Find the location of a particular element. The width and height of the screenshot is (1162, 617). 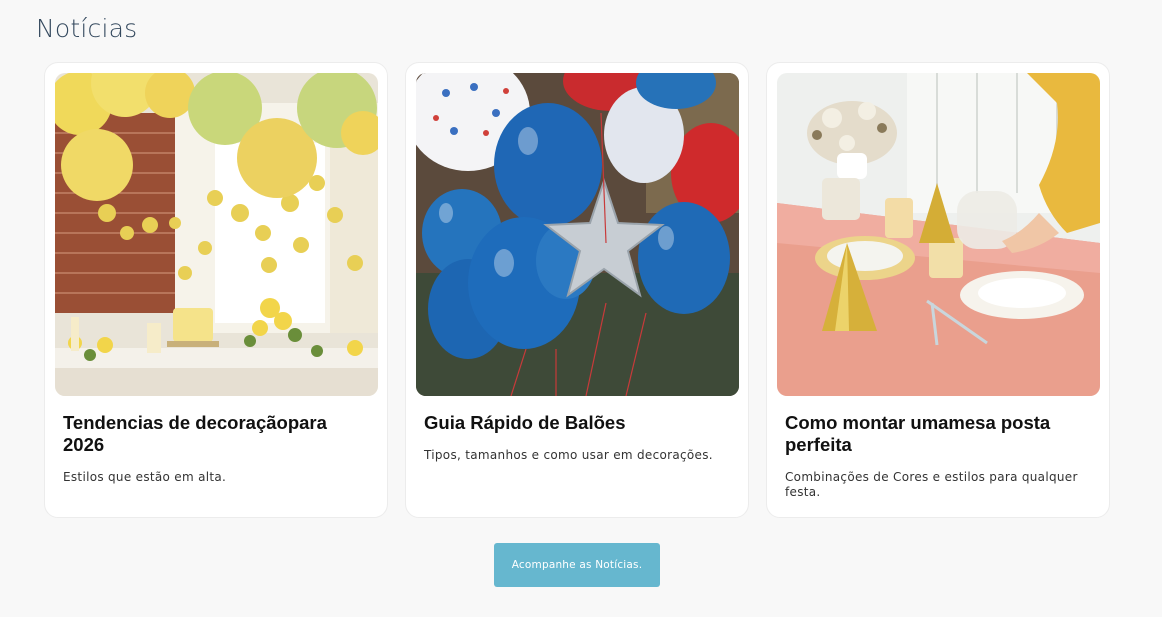

card-image-yellow-lanterns is located at coordinates (216, 234).